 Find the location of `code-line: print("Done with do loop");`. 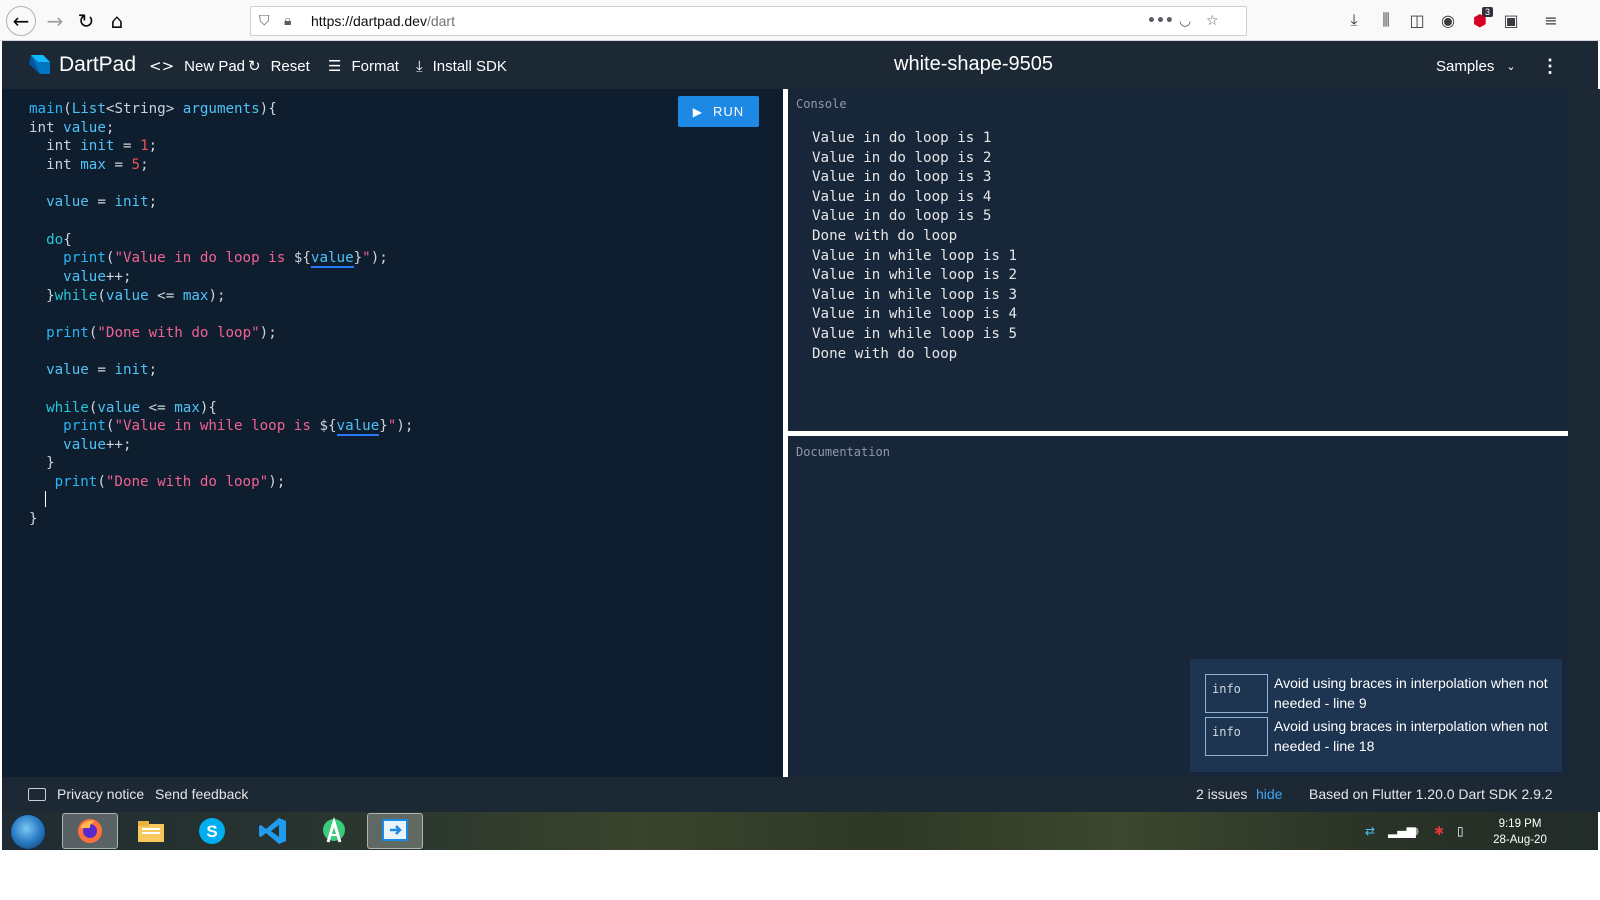

code-line: print("Done with do loop"); is located at coordinates (170, 482).